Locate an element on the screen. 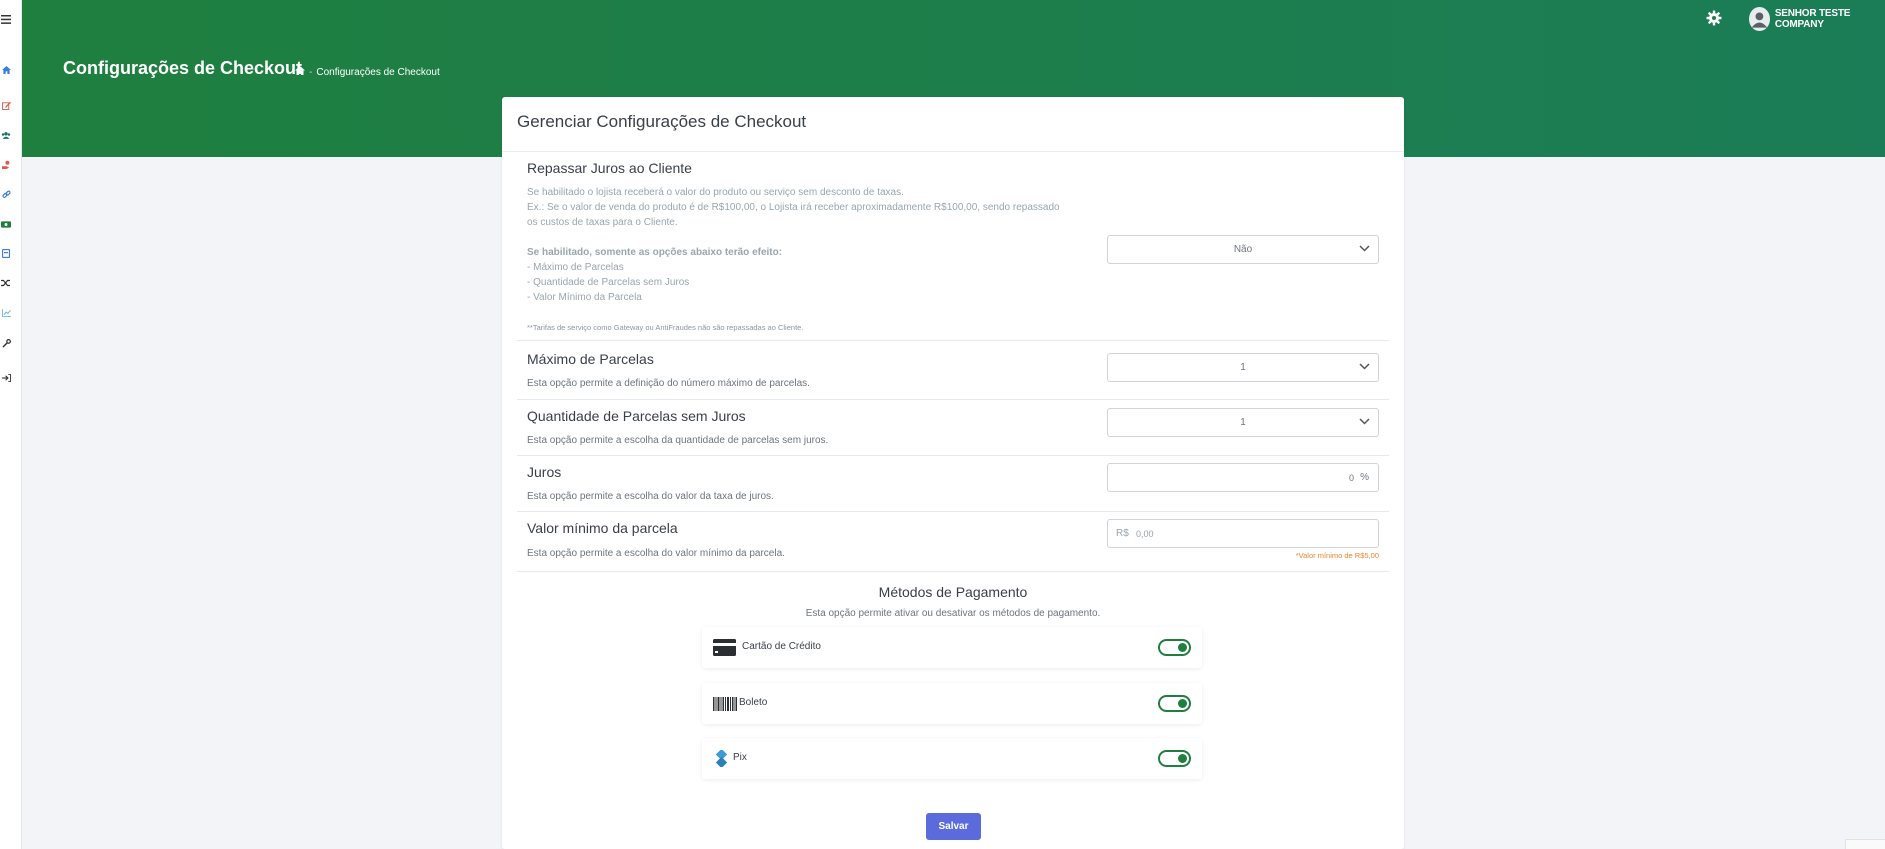 The height and width of the screenshot is (849, 1885). repassar-juros-title: Repassar Juros ao Cliente is located at coordinates (609, 168).